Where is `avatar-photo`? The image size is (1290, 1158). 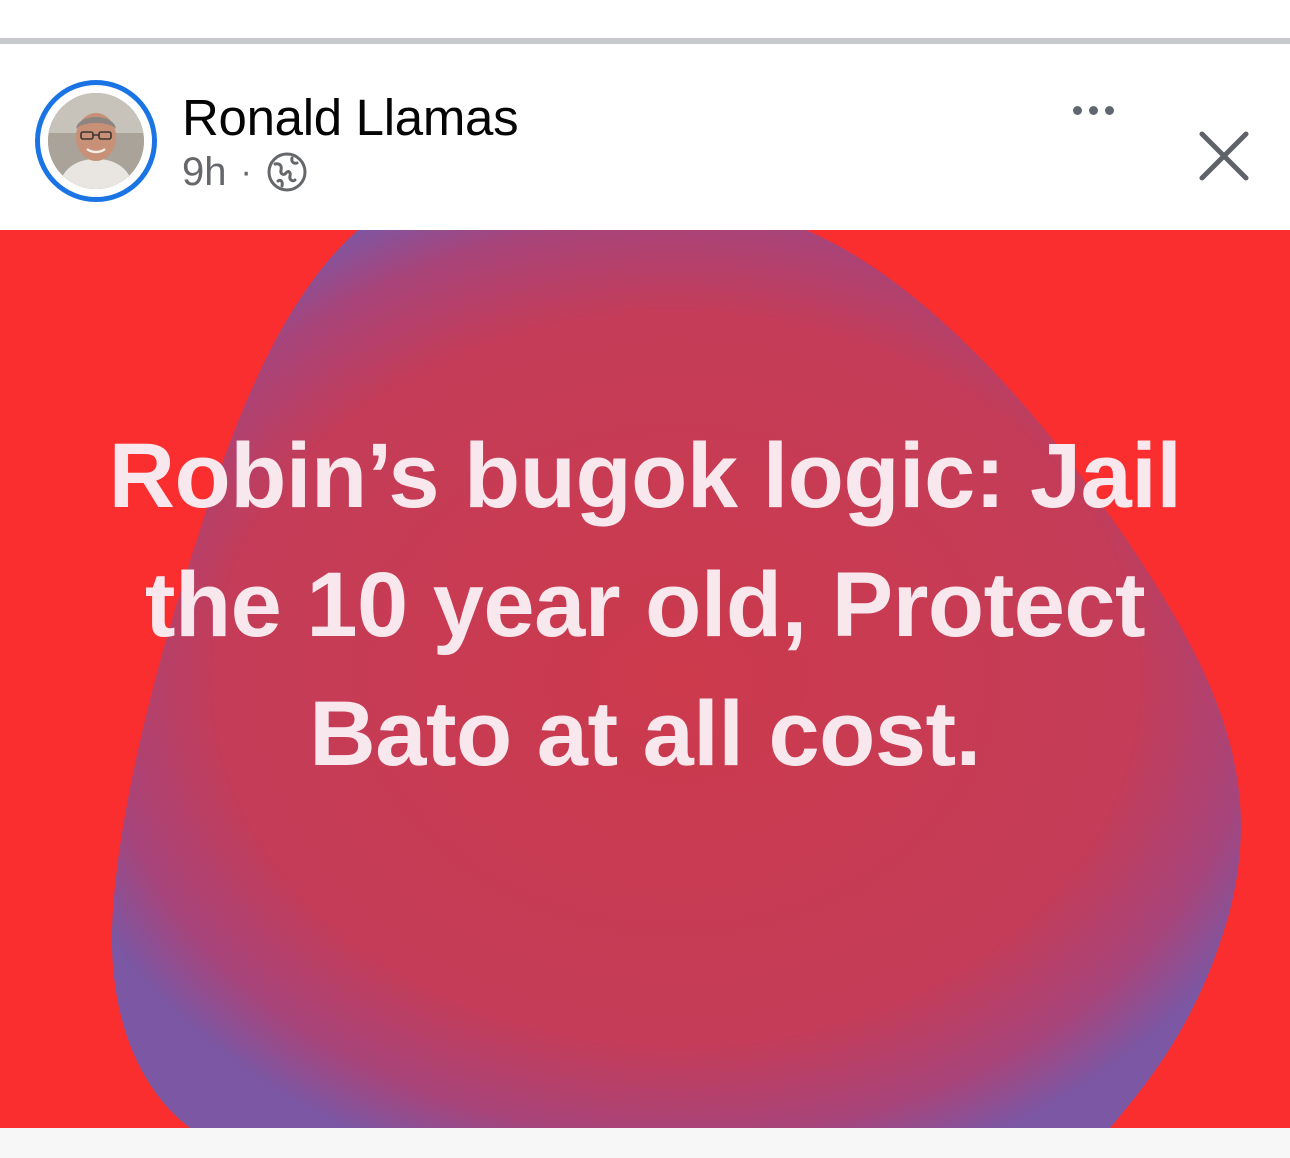
avatar-photo is located at coordinates (96, 141).